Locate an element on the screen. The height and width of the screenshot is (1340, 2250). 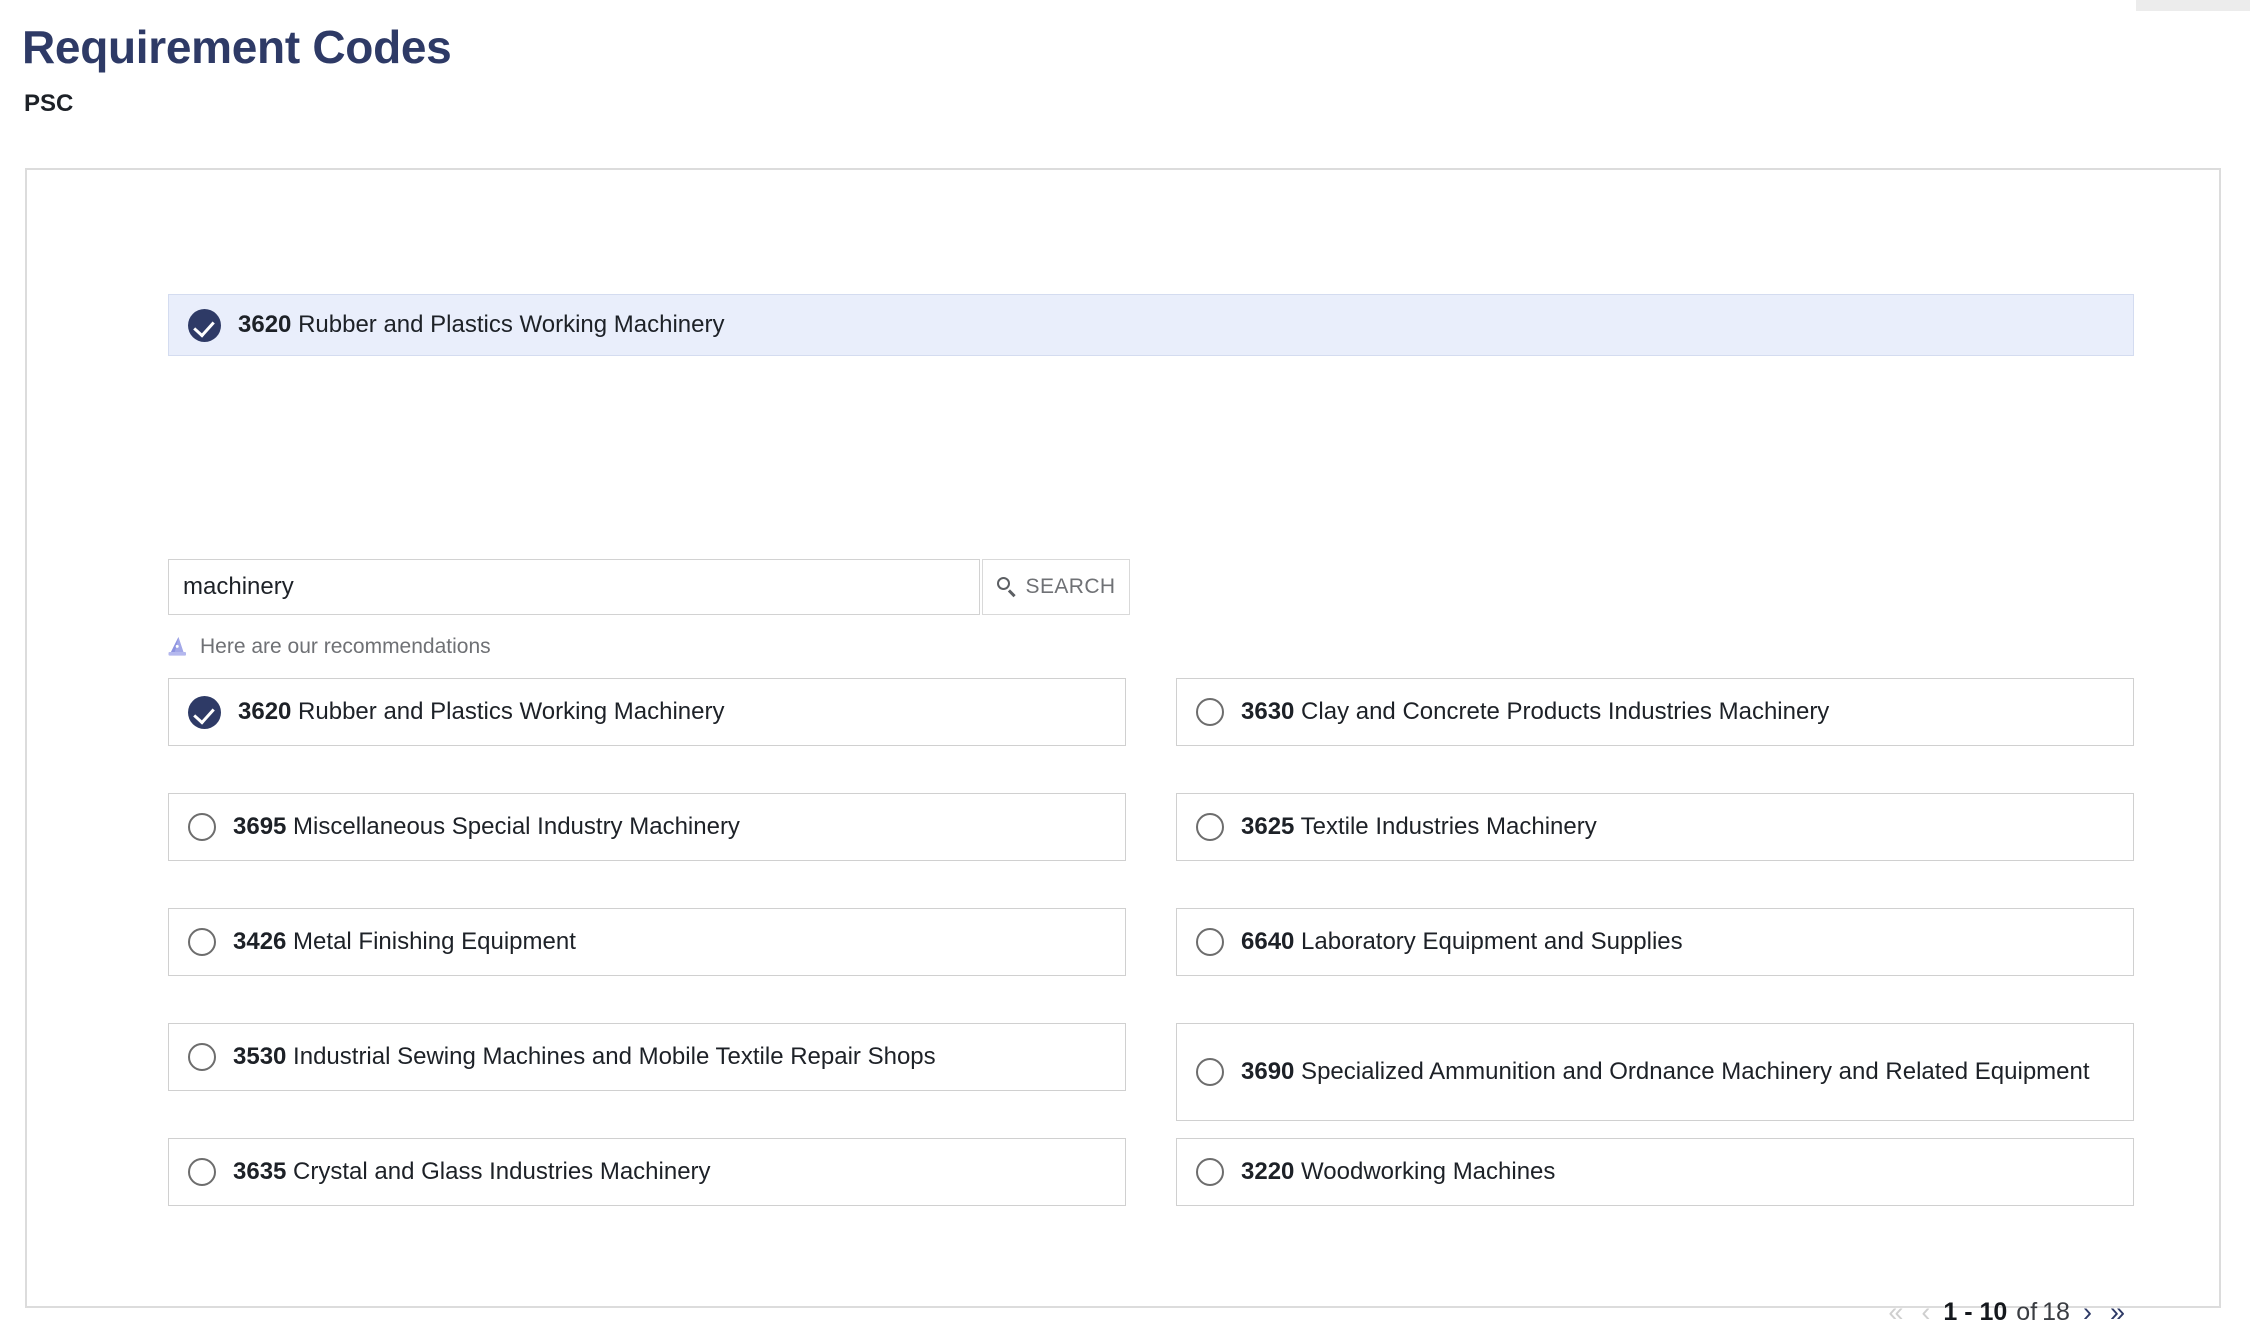
recommendation-hint-text: Here are our recommendations is located at coordinates (345, 646).